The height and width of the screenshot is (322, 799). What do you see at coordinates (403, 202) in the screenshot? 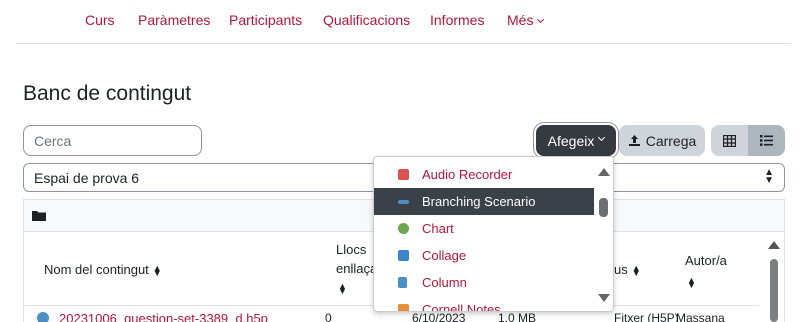
I see `branching-scenario-icon` at bounding box center [403, 202].